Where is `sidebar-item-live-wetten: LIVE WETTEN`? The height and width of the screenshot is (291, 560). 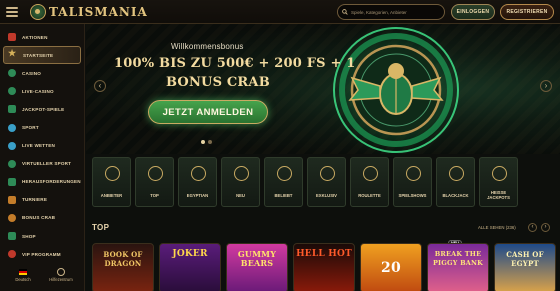 sidebar-item-live-wetten: LIVE WETTEN is located at coordinates (42, 146).